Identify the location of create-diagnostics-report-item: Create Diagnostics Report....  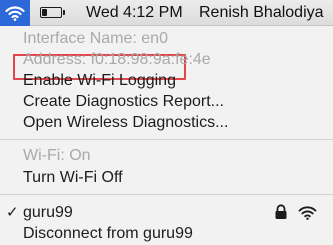
(123, 101).